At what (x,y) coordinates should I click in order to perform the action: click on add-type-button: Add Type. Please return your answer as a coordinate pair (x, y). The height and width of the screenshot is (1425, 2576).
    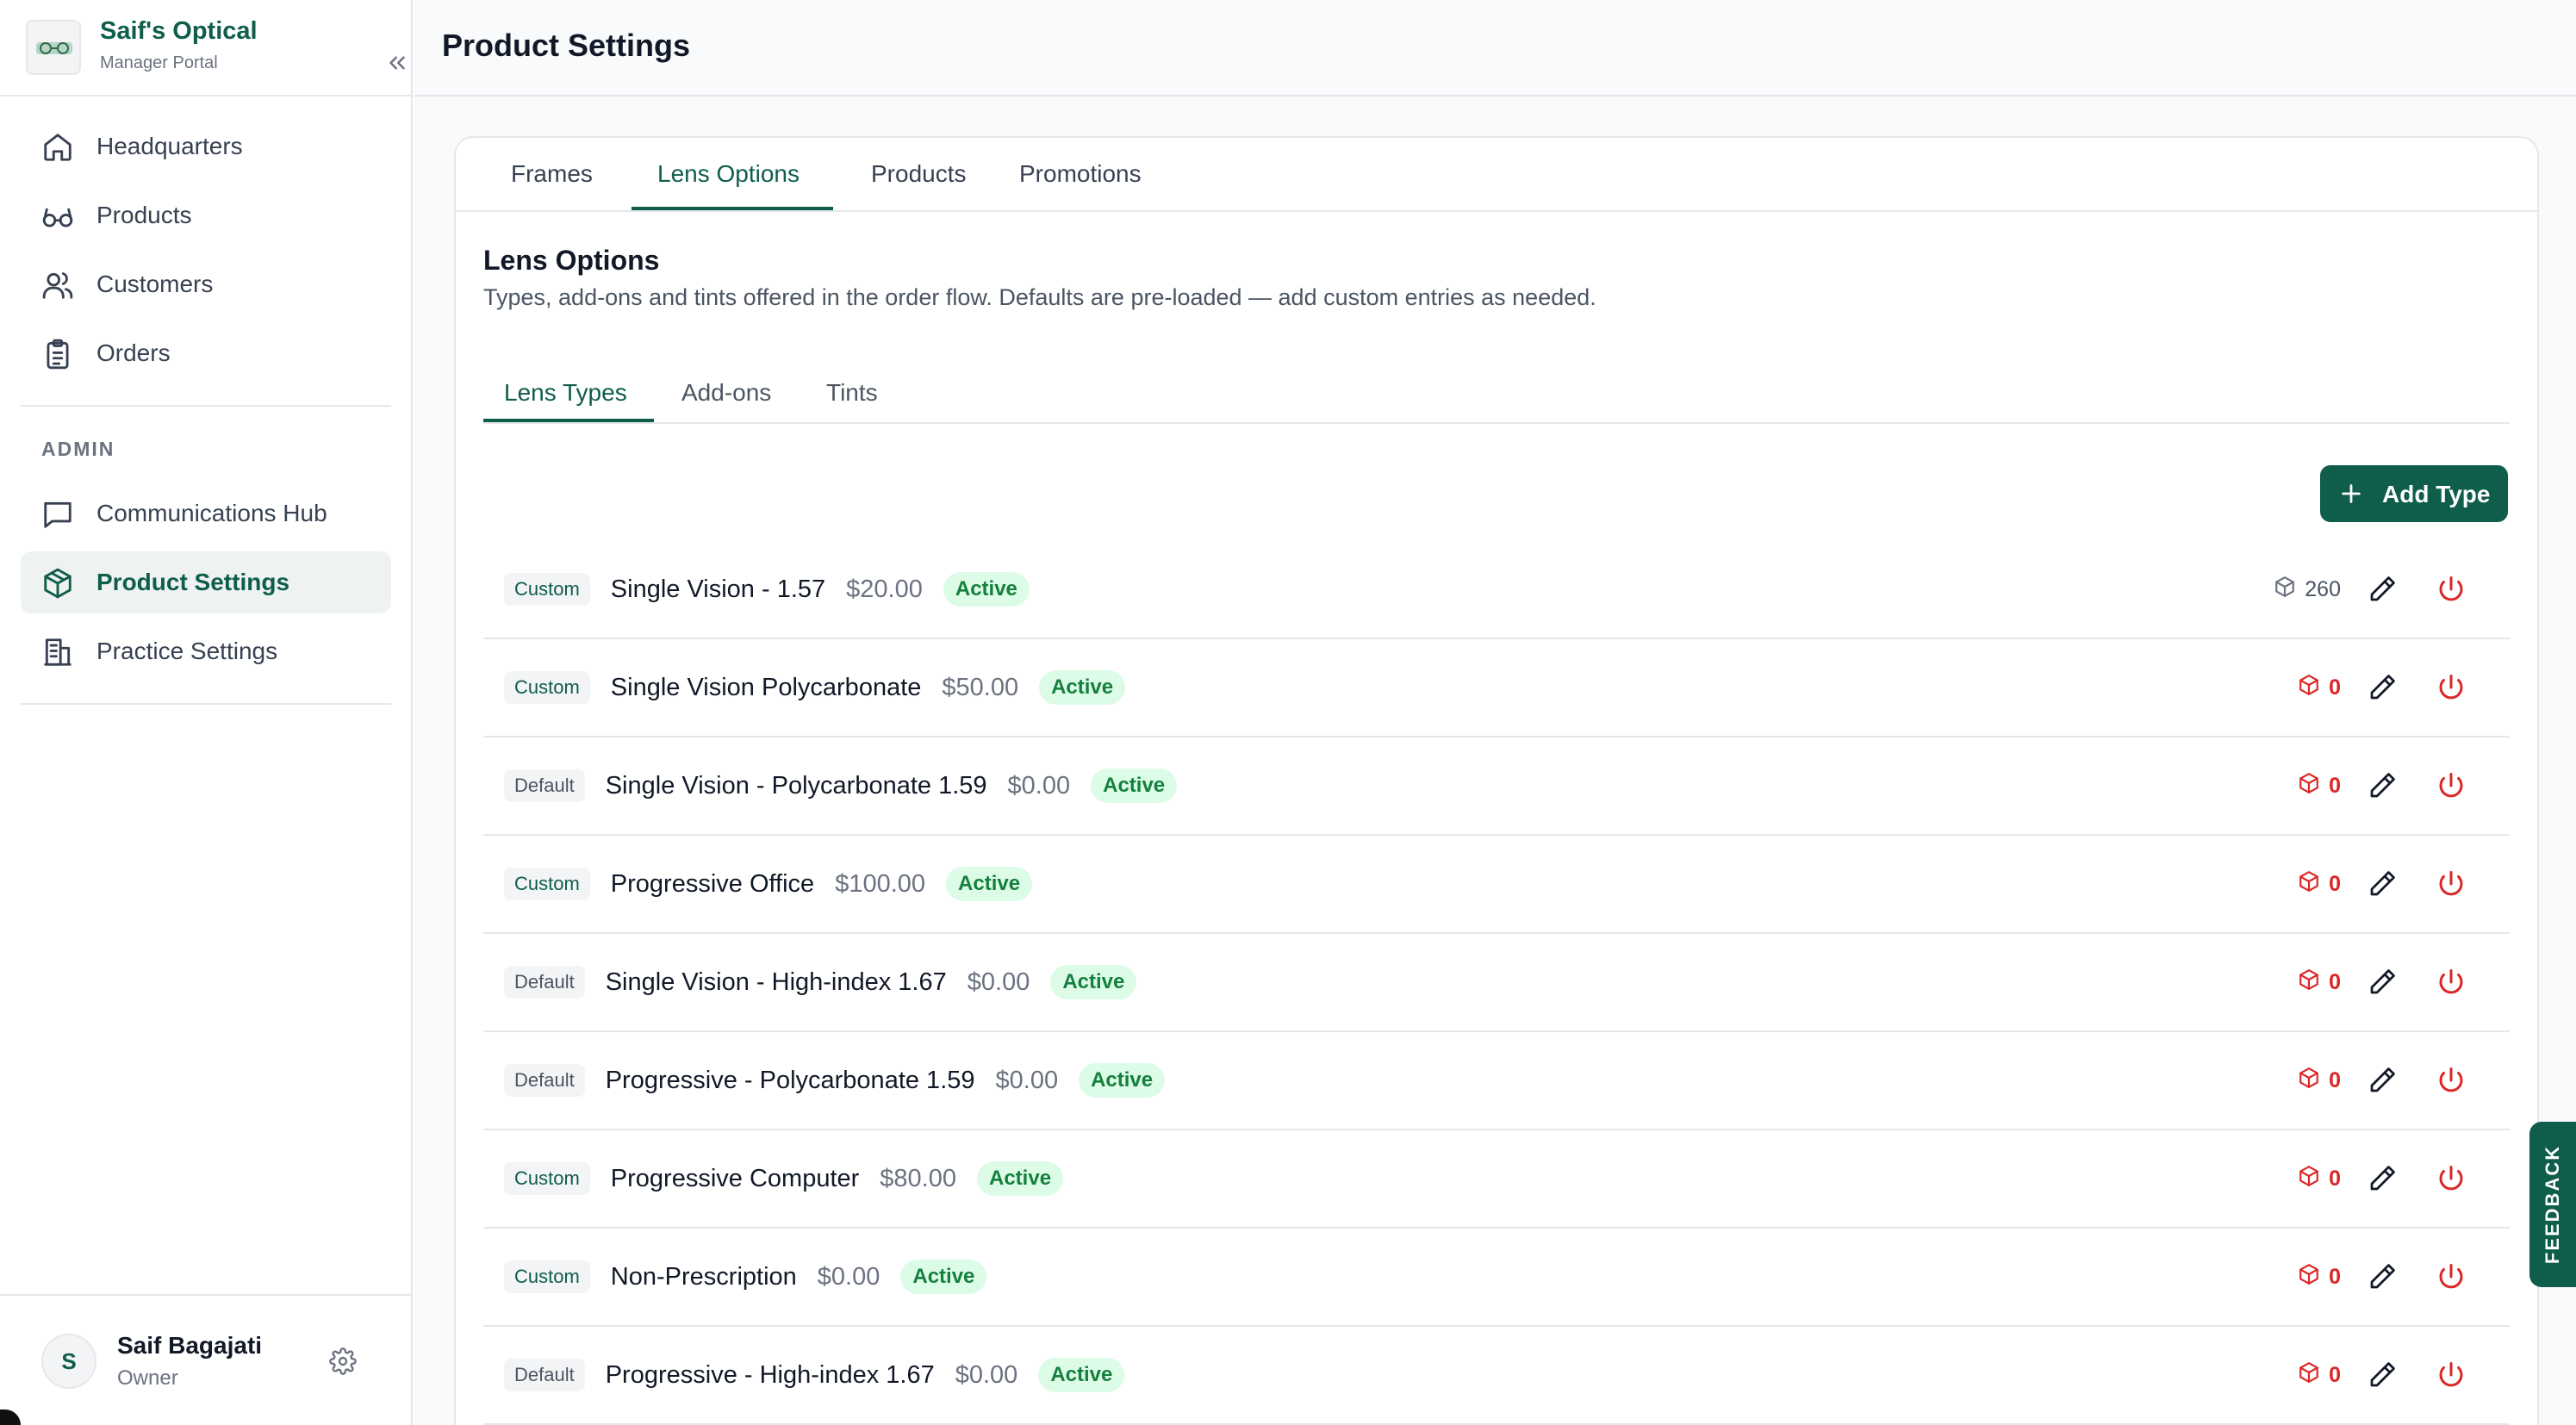
    Looking at the image, I should click on (2414, 493).